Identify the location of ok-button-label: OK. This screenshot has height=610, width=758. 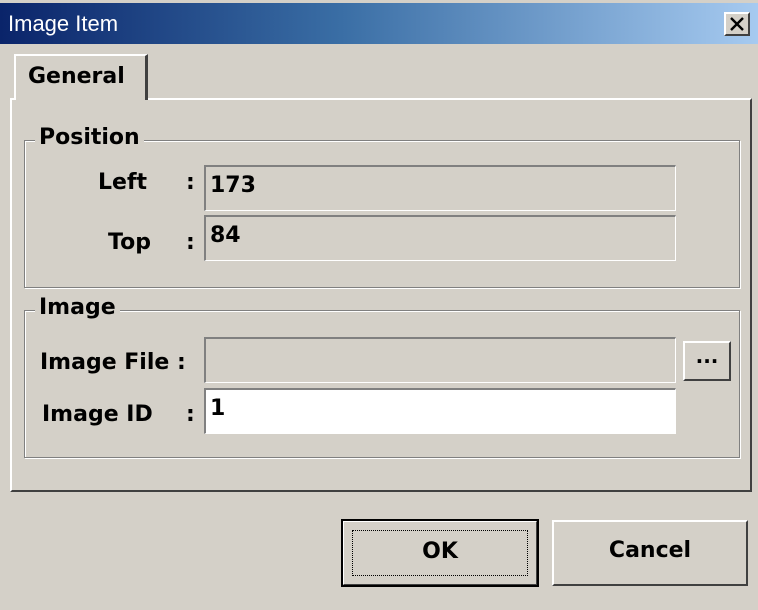
(440, 553).